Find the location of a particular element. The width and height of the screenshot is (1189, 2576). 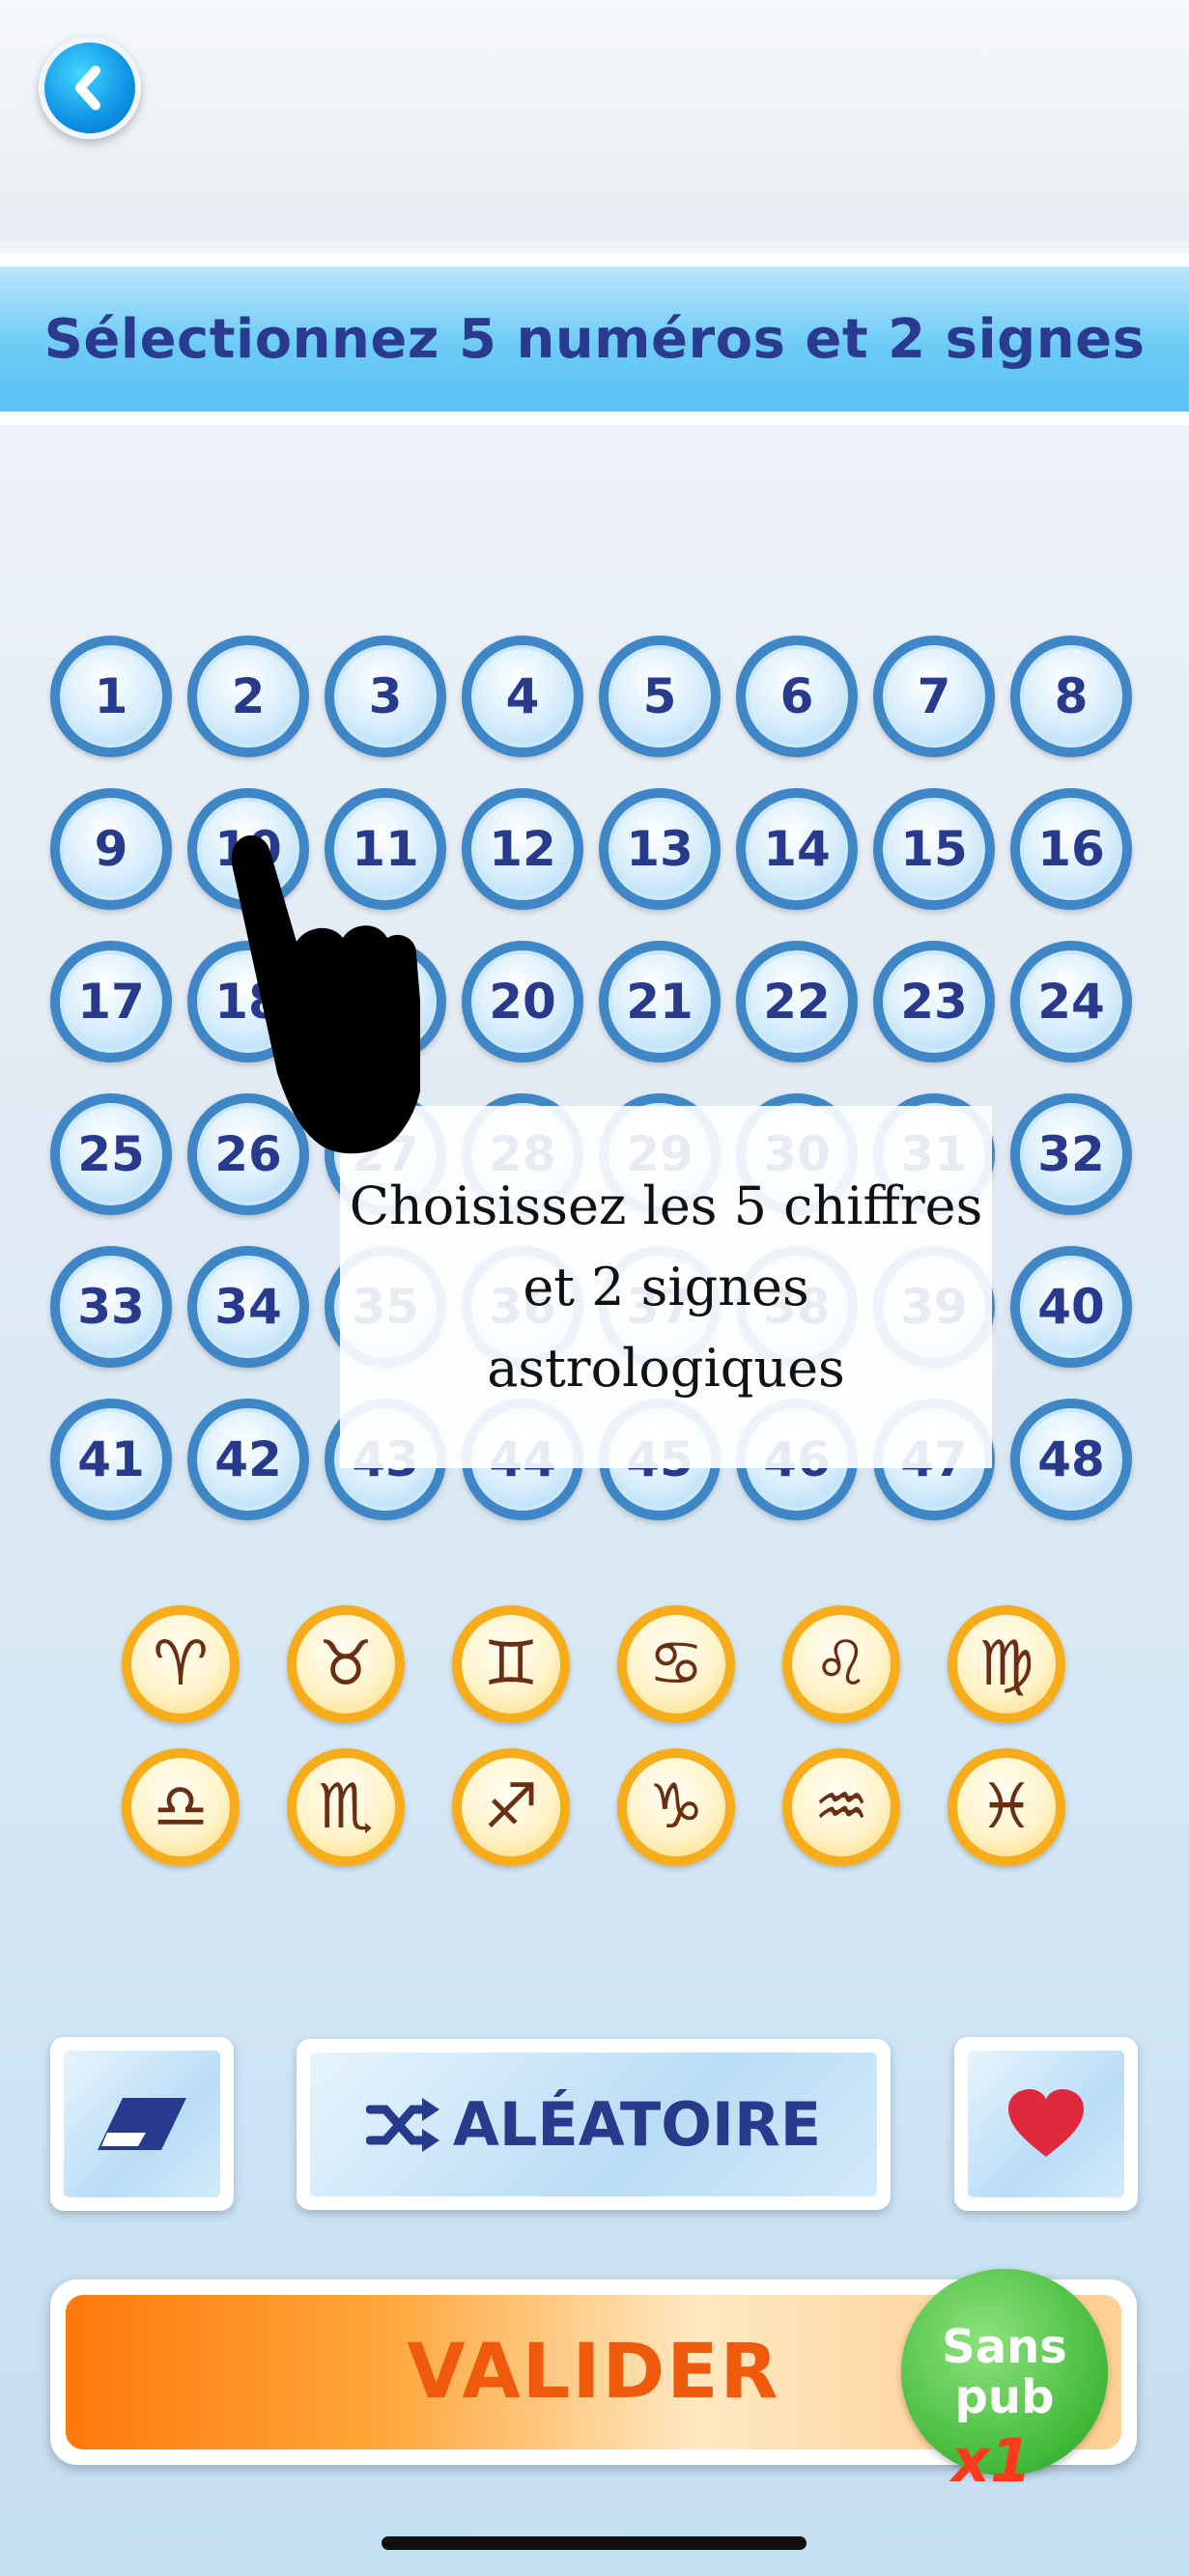

number-label: 8 is located at coordinates (1071, 696).